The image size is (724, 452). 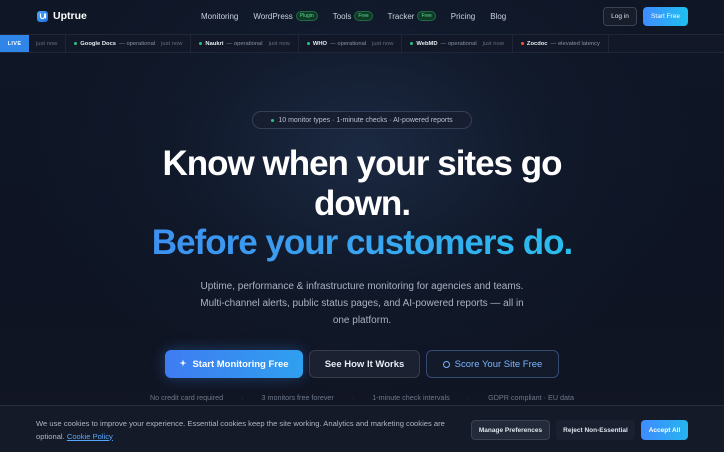 I want to click on cta-primary-label: Start Monitoring Free, so click(x=240, y=364).